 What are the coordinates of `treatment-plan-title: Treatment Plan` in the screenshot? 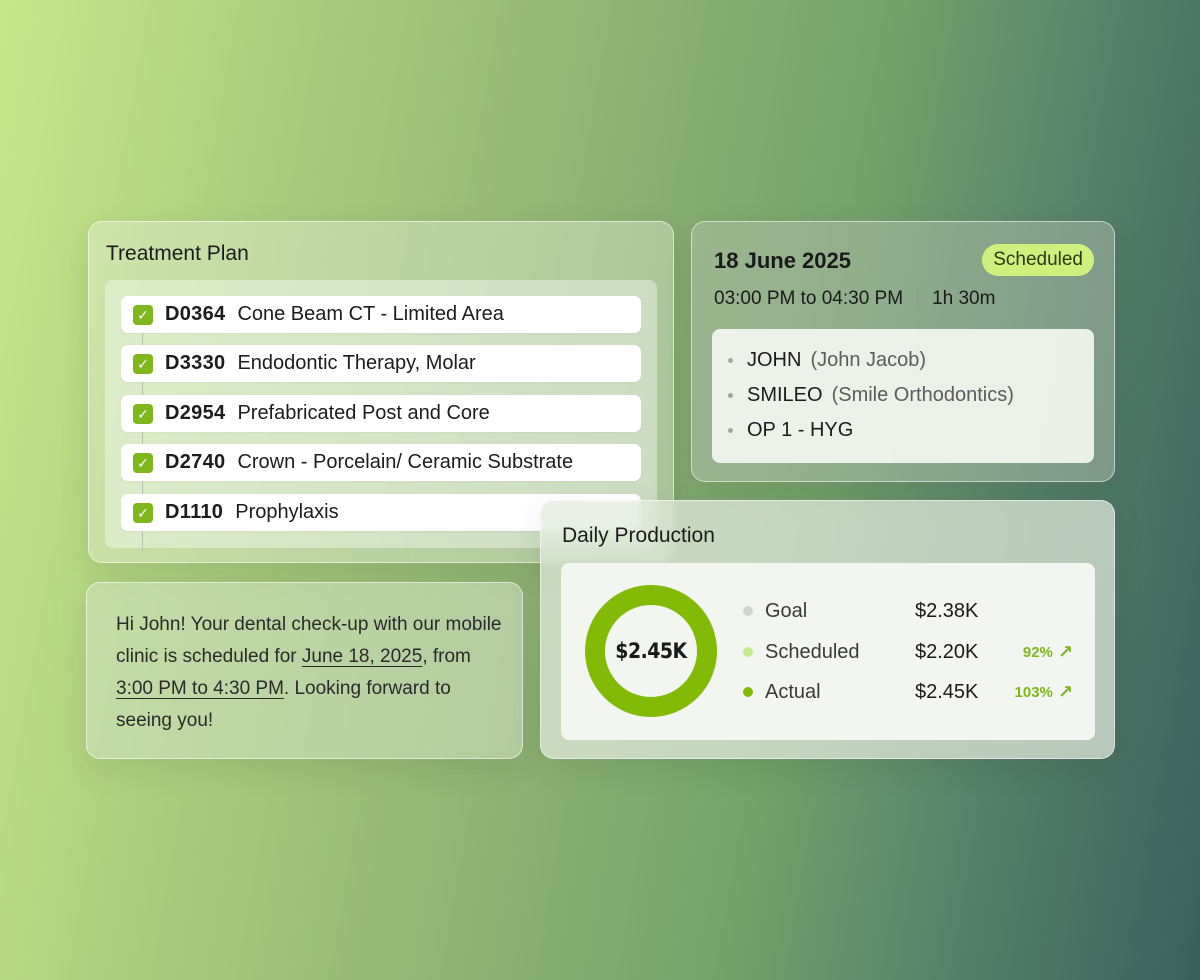 It's located at (177, 253).